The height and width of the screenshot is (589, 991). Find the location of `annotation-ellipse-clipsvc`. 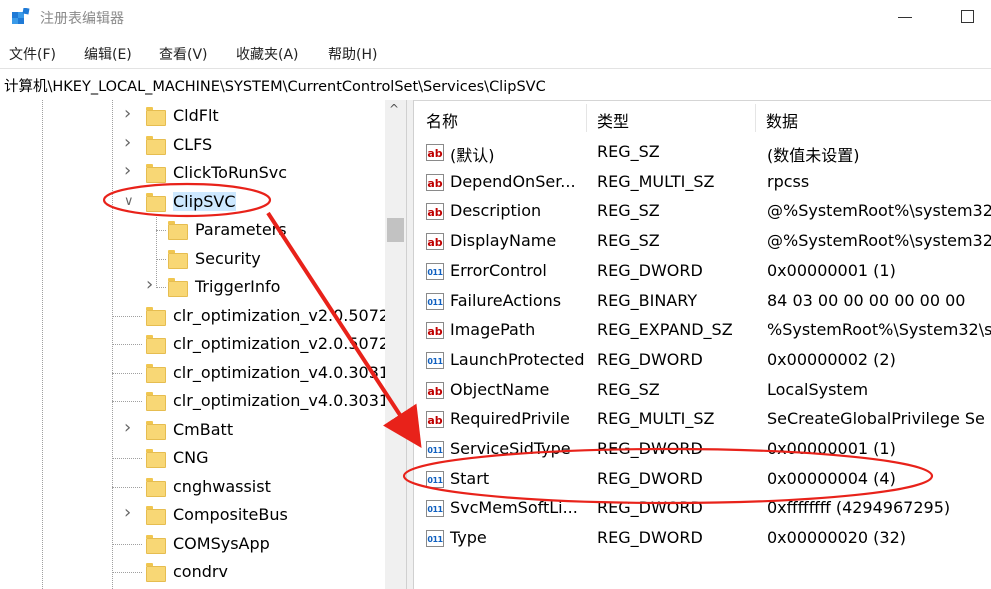

annotation-ellipse-clipsvc is located at coordinates (187, 200).